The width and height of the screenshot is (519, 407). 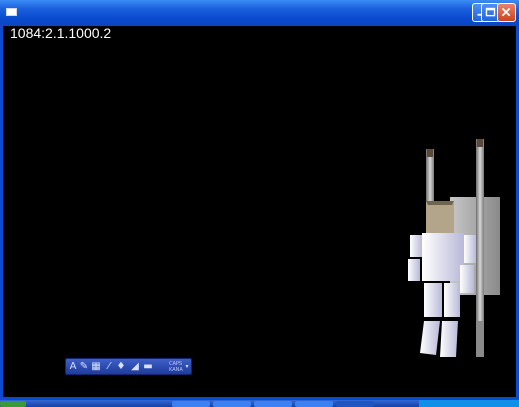 I want to click on wand-tool-icon: ⁄, so click(x=109, y=367).